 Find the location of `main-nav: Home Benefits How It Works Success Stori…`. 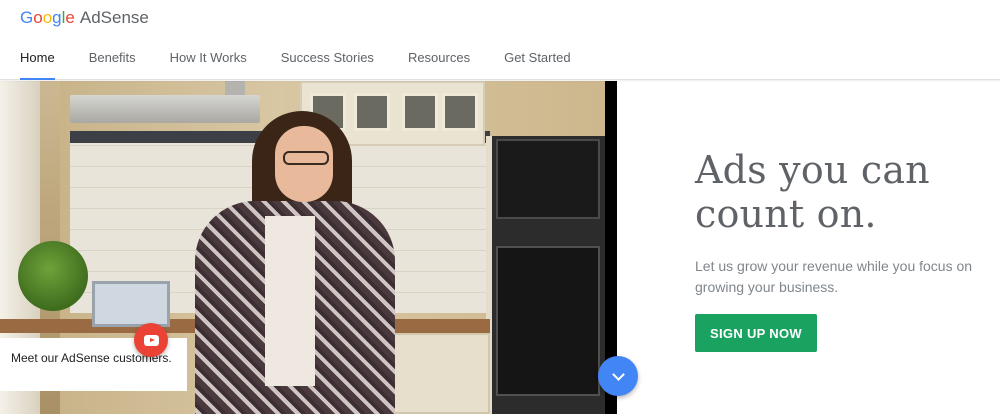

main-nav: Home Benefits How It Works Success Stori… is located at coordinates (302, 62).